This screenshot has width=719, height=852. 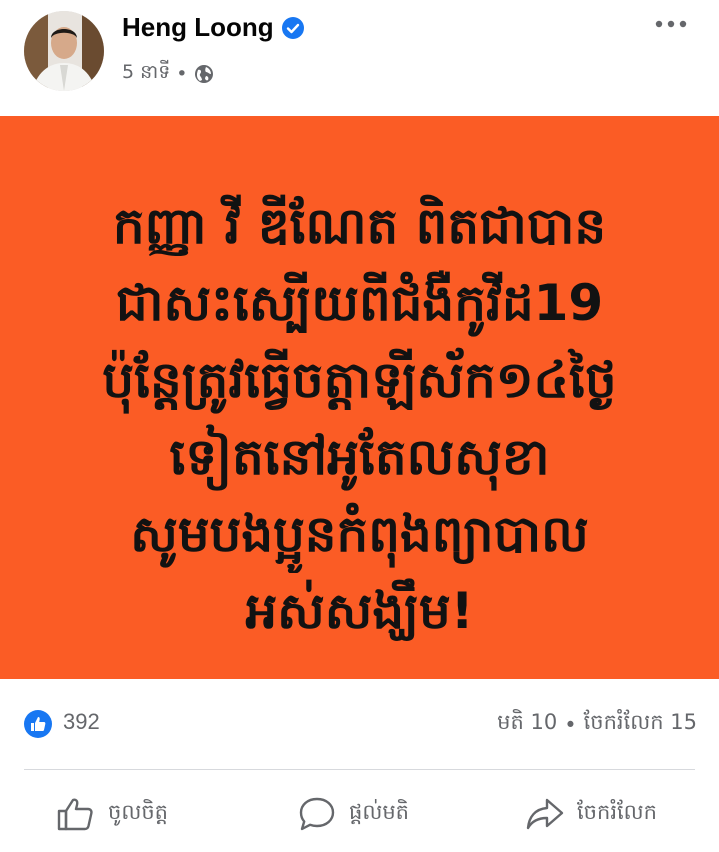 What do you see at coordinates (617, 811) in the screenshot?
I see `share-button-label: ចែករំលែក` at bounding box center [617, 811].